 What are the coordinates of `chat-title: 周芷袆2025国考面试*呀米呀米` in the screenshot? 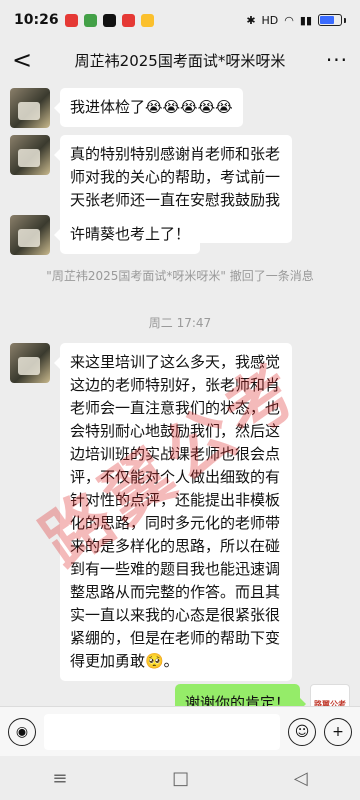 It's located at (180, 60).